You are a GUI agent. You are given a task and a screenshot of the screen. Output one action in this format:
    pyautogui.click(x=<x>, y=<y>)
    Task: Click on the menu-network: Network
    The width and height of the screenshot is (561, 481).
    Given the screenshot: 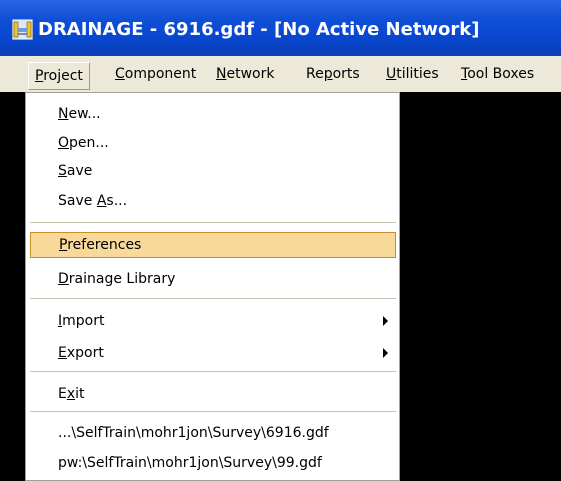 What is the action you would take?
    pyautogui.click(x=245, y=74)
    